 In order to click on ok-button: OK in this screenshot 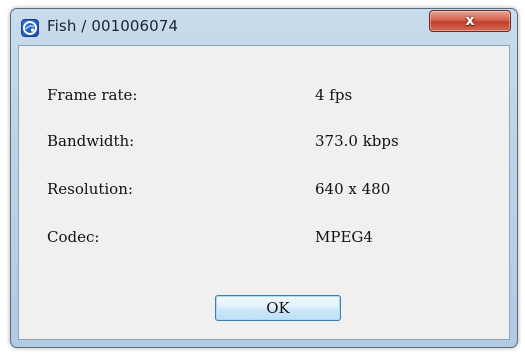, I will do `click(278, 308)`.